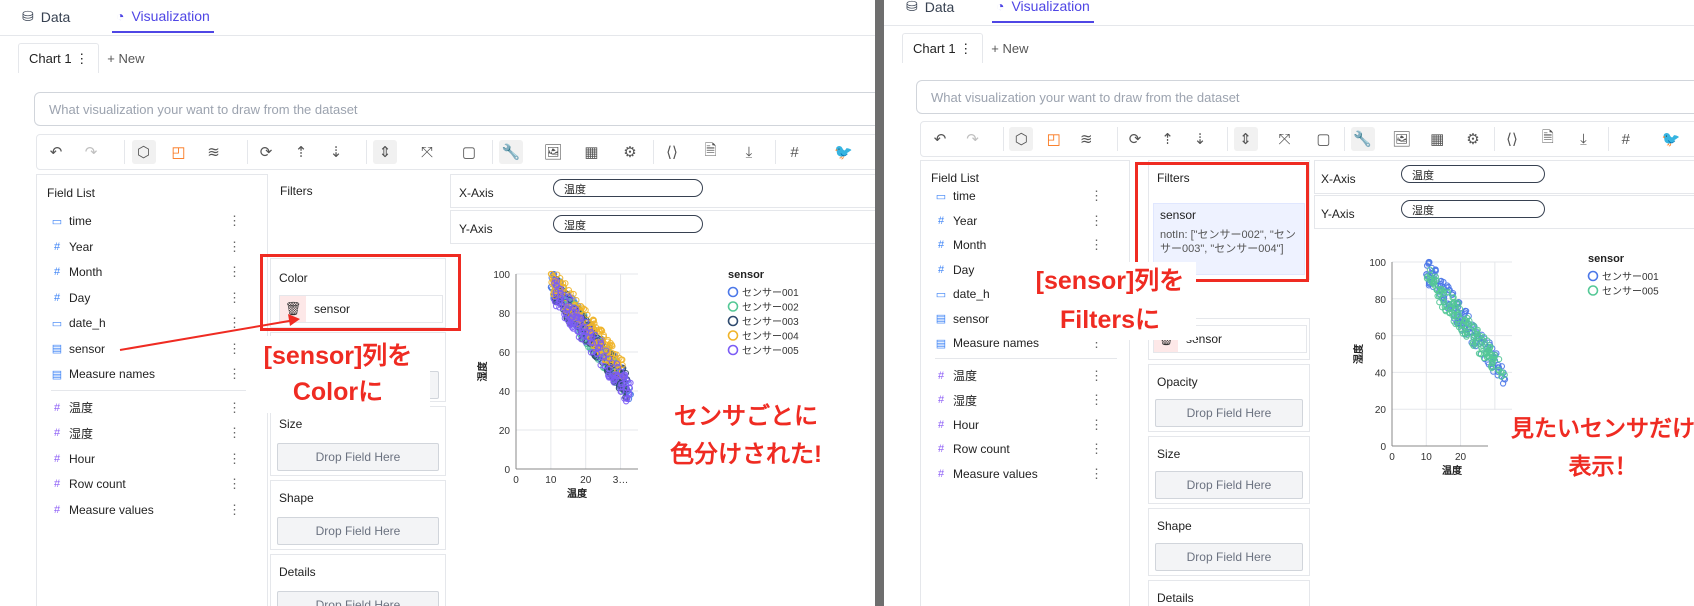 Image resolution: width=1694 pixels, height=606 pixels. What do you see at coordinates (28, 16) in the screenshot?
I see `database-icon: ⛁` at bounding box center [28, 16].